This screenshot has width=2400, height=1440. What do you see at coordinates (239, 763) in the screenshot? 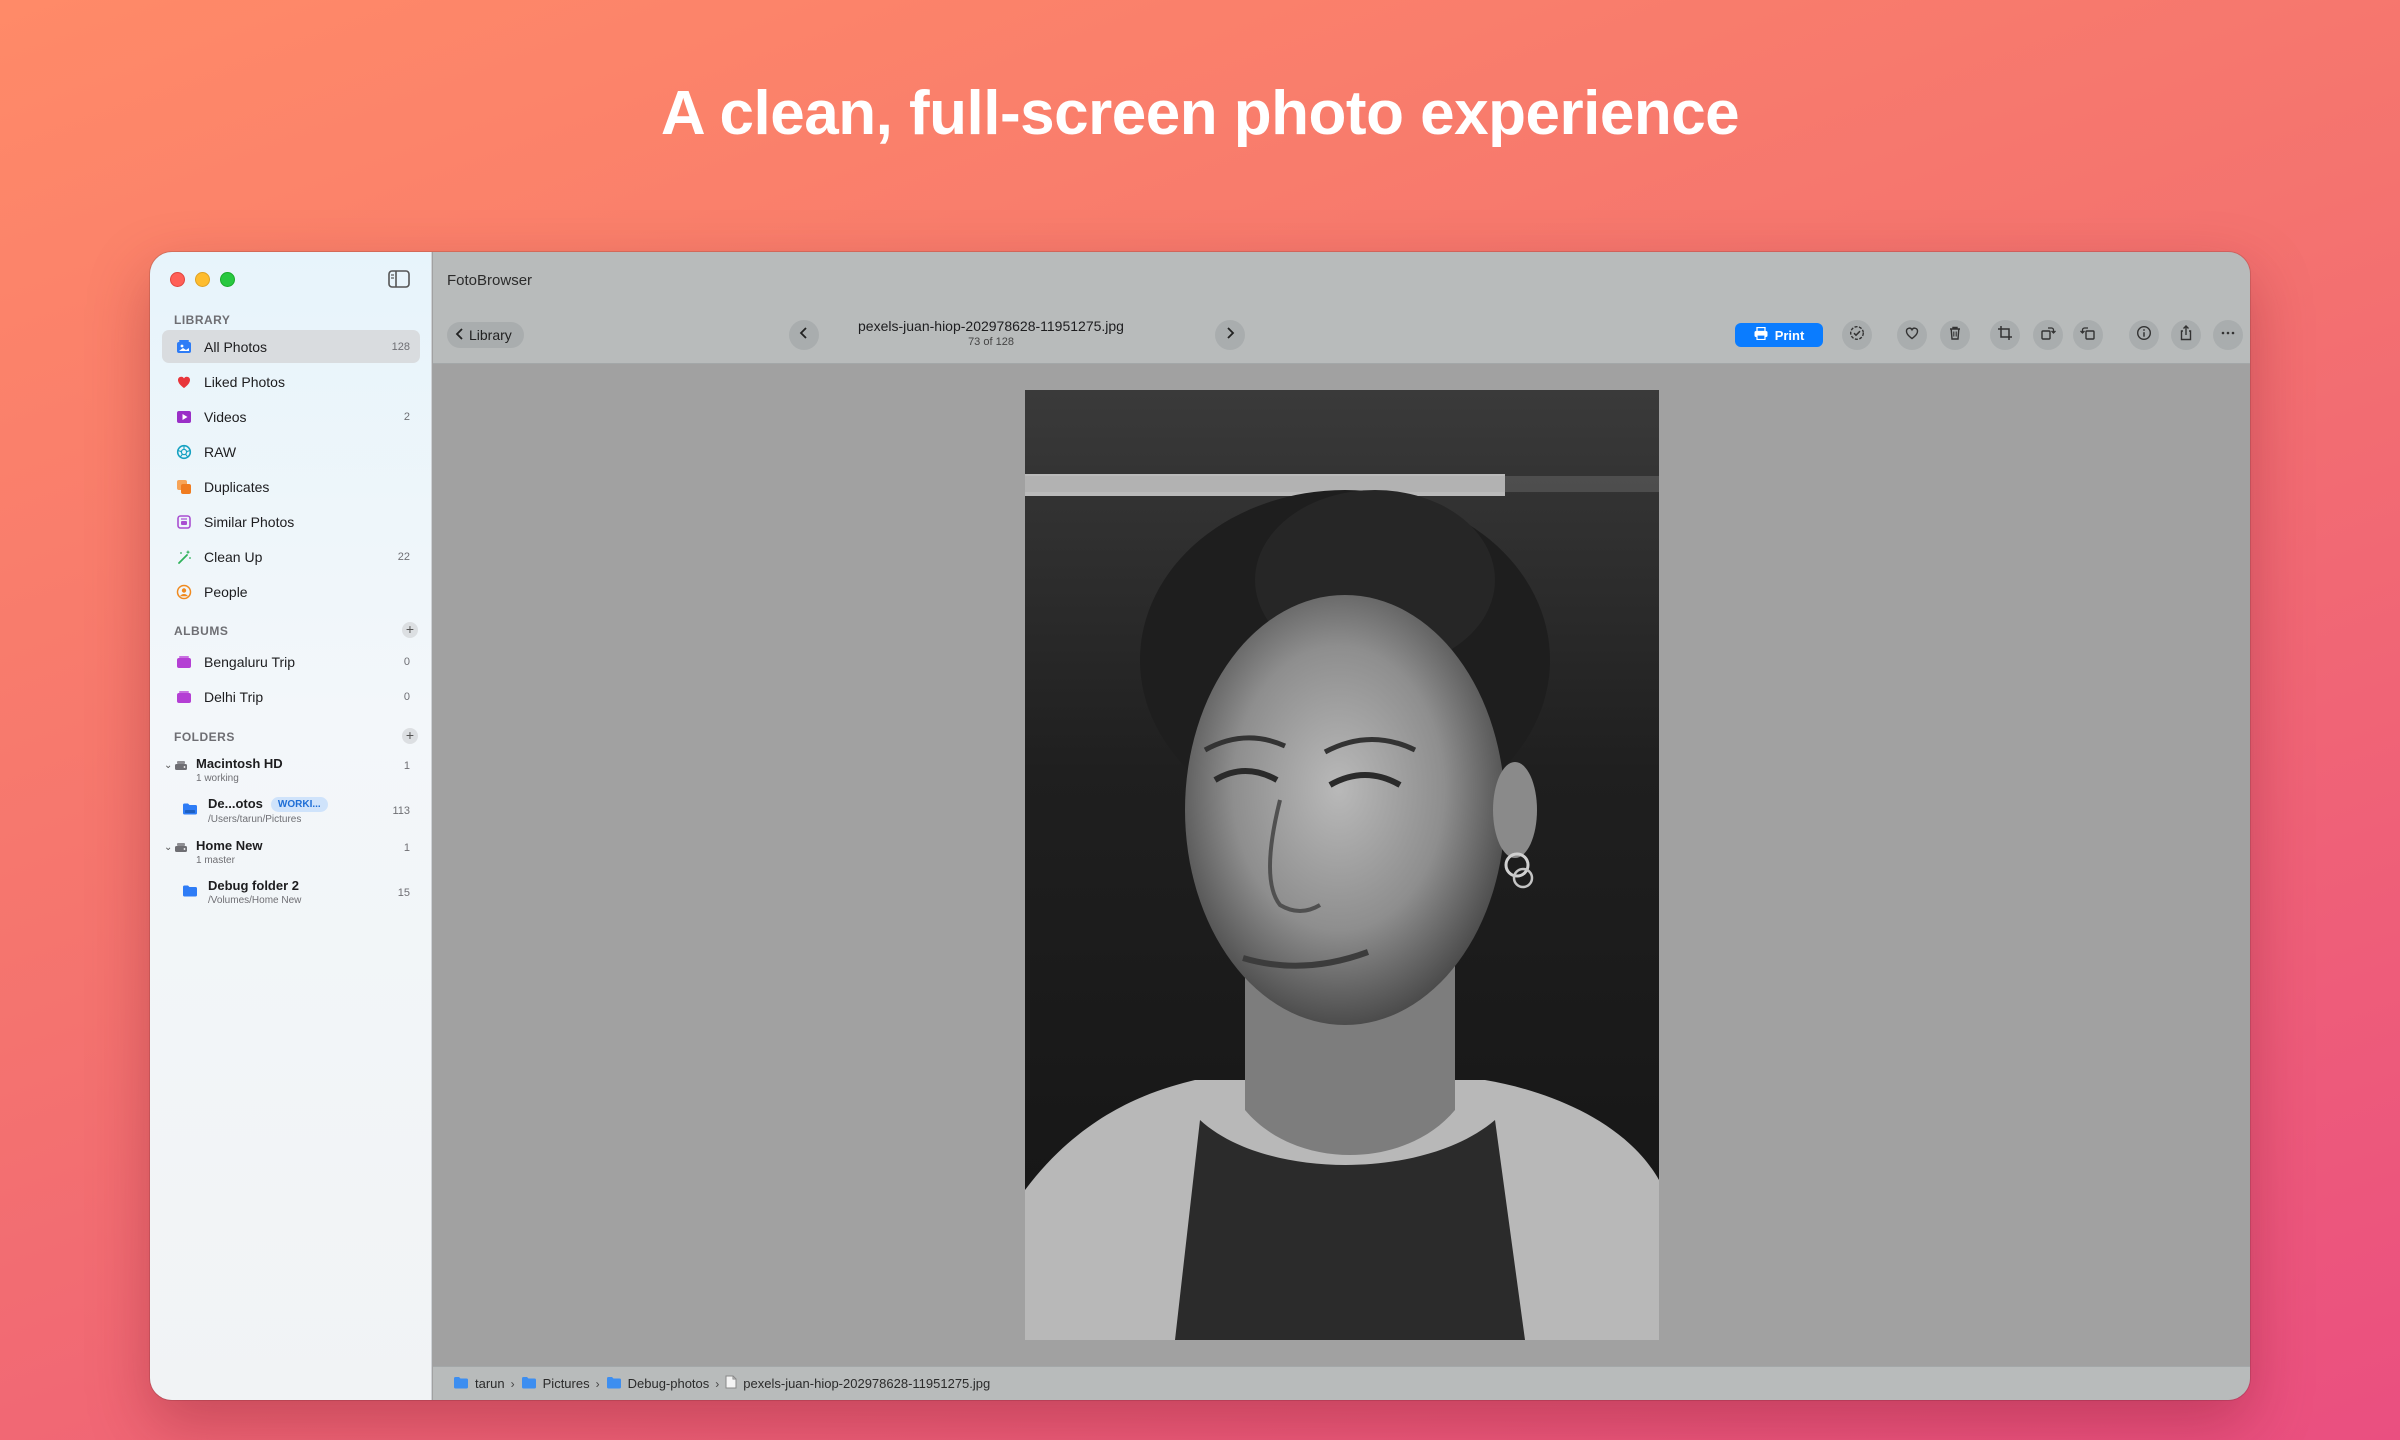
I see `folder-name: Macintosh HD` at bounding box center [239, 763].